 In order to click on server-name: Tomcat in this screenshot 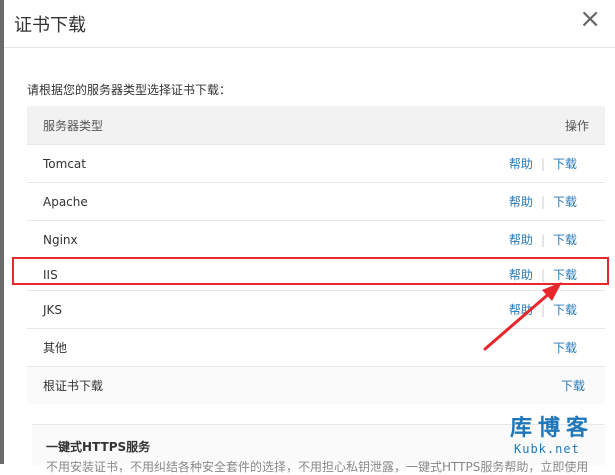, I will do `click(64, 163)`.